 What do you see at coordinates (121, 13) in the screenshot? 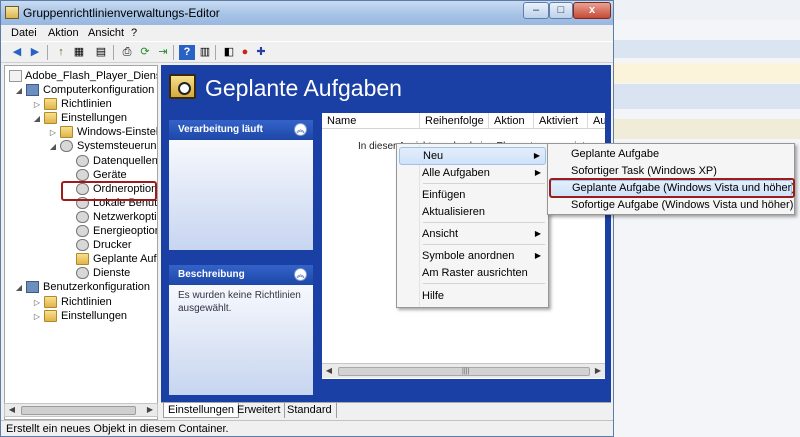
I see `window-title: Gruppenrichtlinienverwaltungs-Editor` at bounding box center [121, 13].